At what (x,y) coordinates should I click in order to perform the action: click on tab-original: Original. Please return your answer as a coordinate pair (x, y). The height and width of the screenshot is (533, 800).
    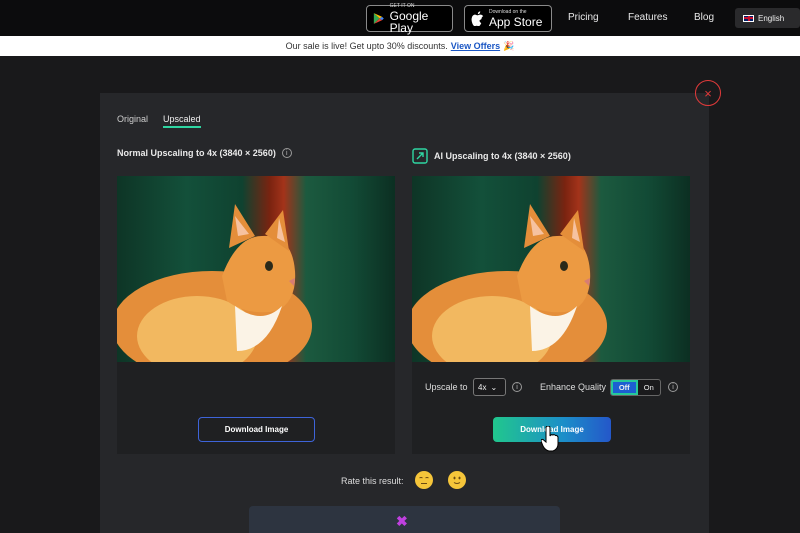
    Looking at the image, I should click on (132, 119).